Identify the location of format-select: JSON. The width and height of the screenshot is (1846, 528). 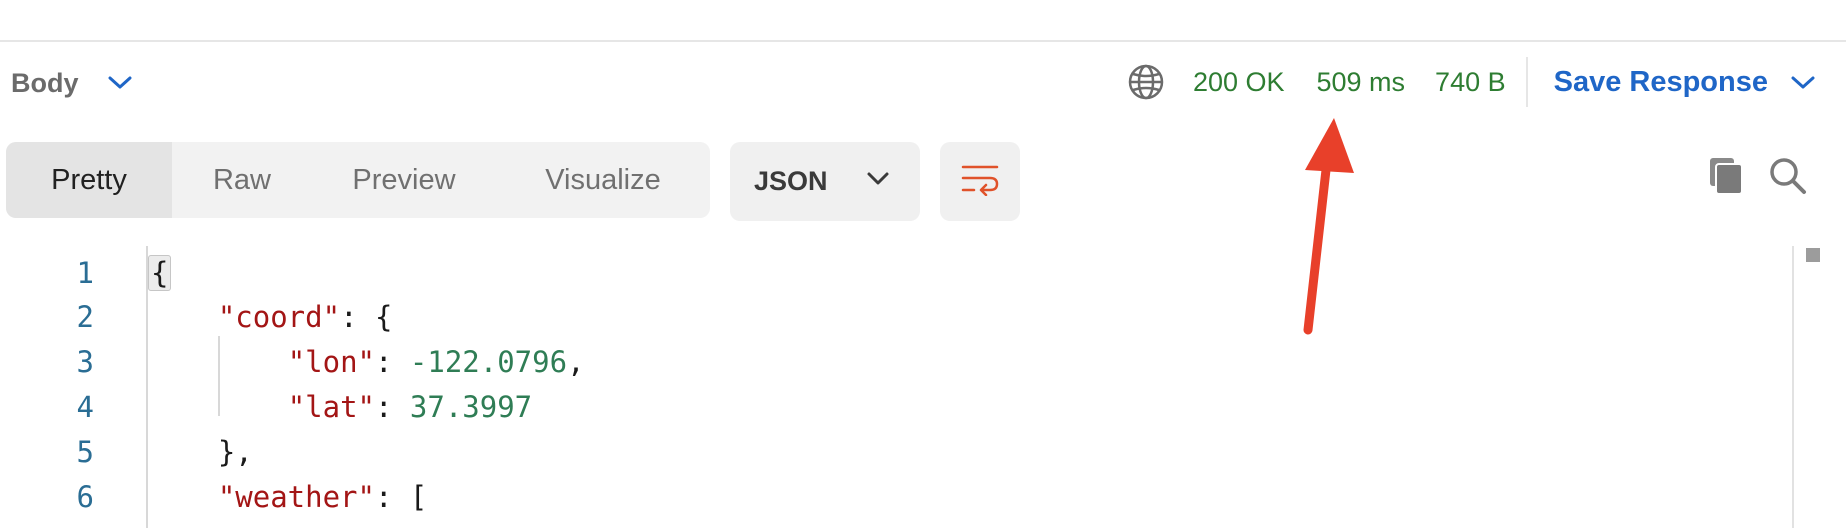
(825, 181).